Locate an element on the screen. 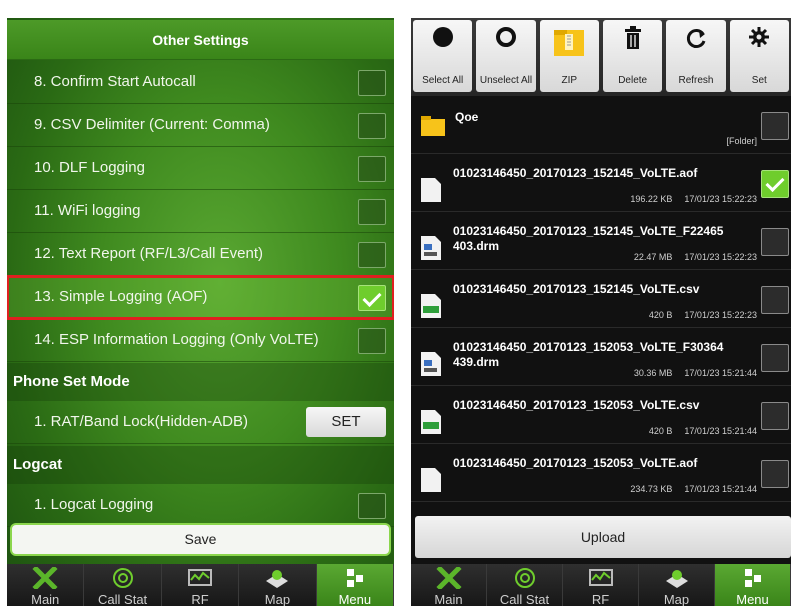 This screenshot has width=791, height=606. set-button: SET is located at coordinates (346, 422).